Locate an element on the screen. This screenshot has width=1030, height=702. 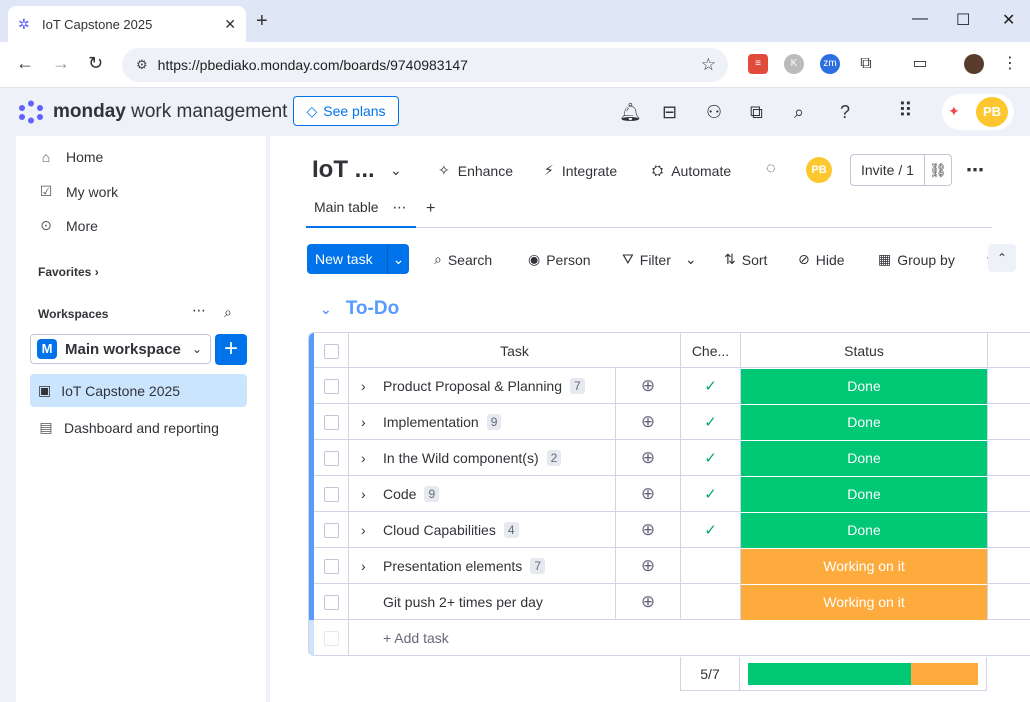
sidebar-item-more: ⊙ More is located at coordinates (68, 225).